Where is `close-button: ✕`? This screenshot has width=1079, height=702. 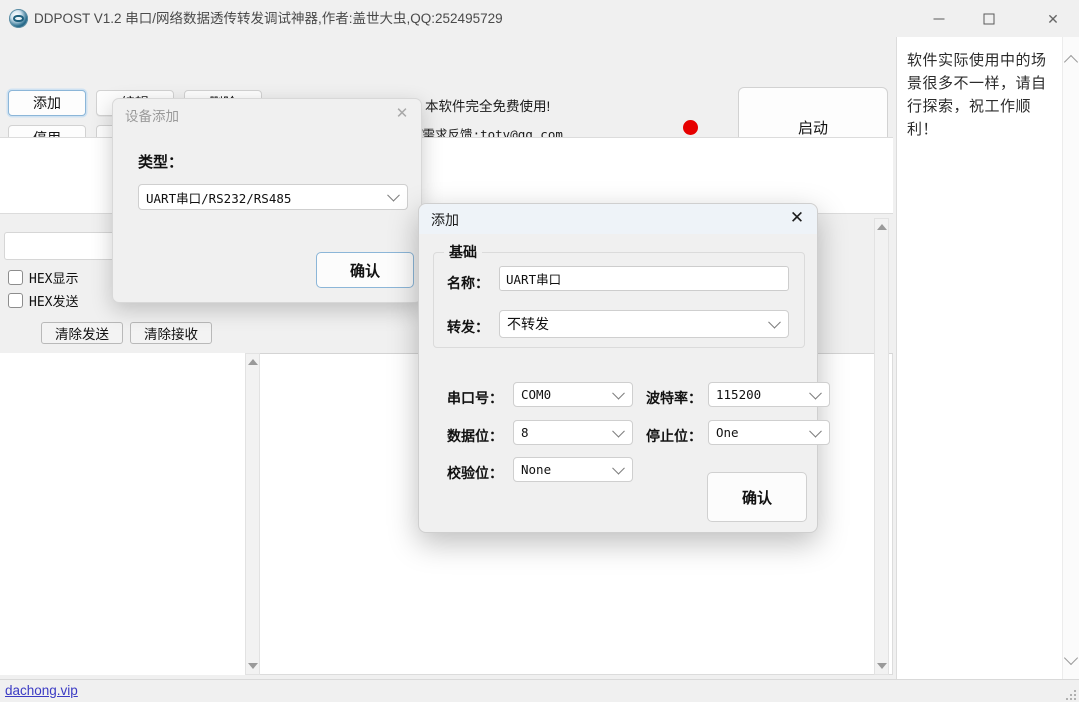 close-button: ✕ is located at coordinates (1053, 18).